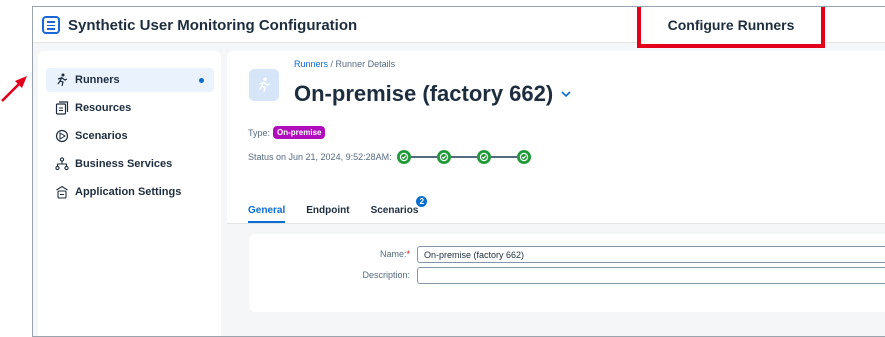 The width and height of the screenshot is (885, 337). What do you see at coordinates (101, 136) in the screenshot?
I see `sidebar-item-label: Scenarios` at bounding box center [101, 136].